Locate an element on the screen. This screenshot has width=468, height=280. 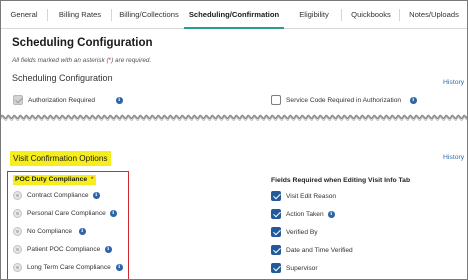
service-code-required-checkbox is located at coordinates (276, 100).